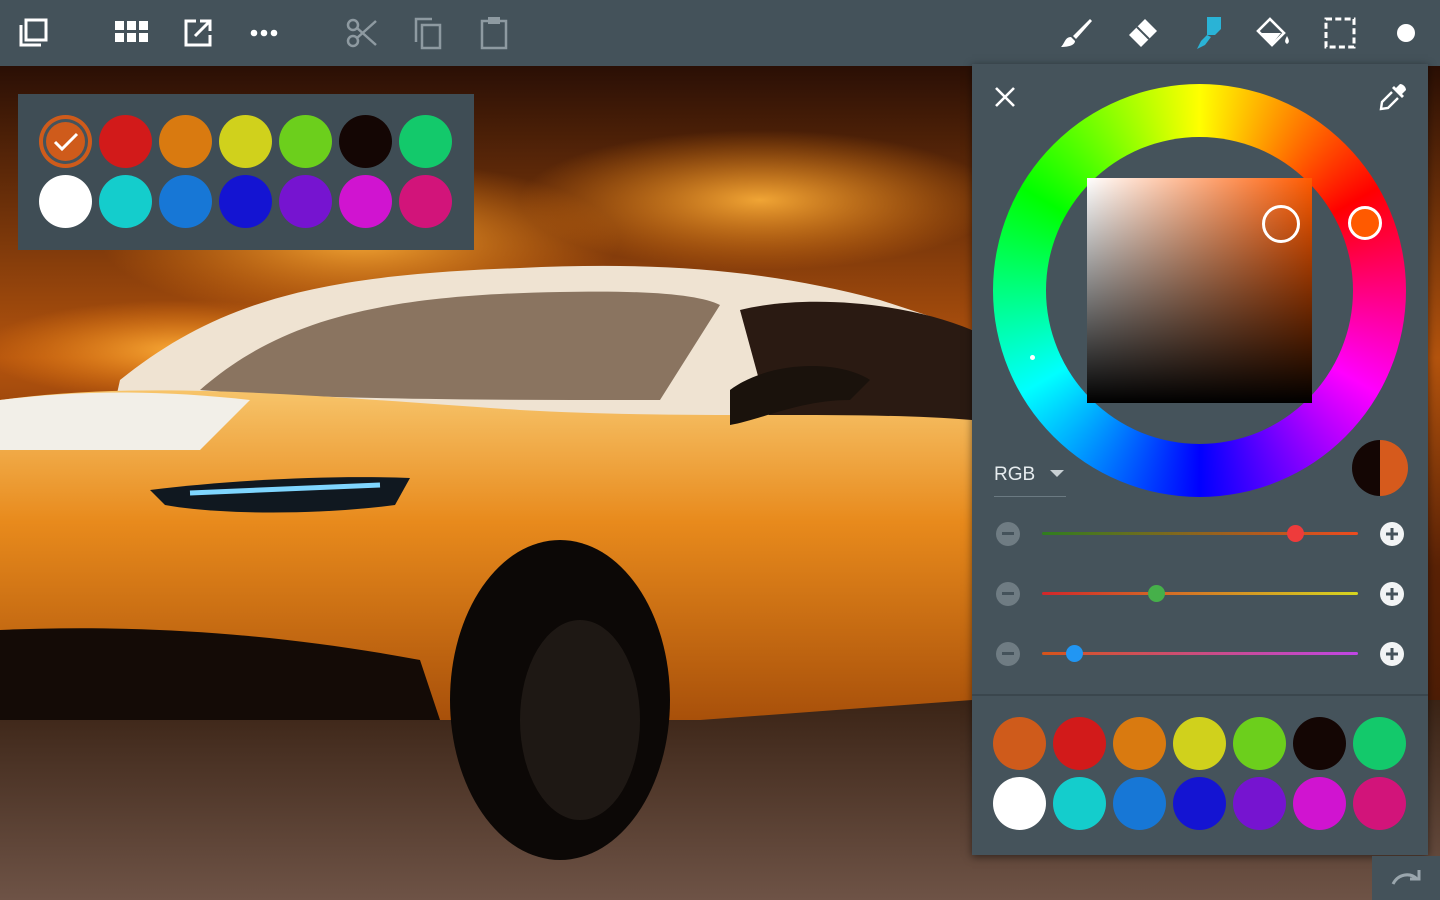  What do you see at coordinates (1281, 224) in the screenshot?
I see `saturation-value-handle` at bounding box center [1281, 224].